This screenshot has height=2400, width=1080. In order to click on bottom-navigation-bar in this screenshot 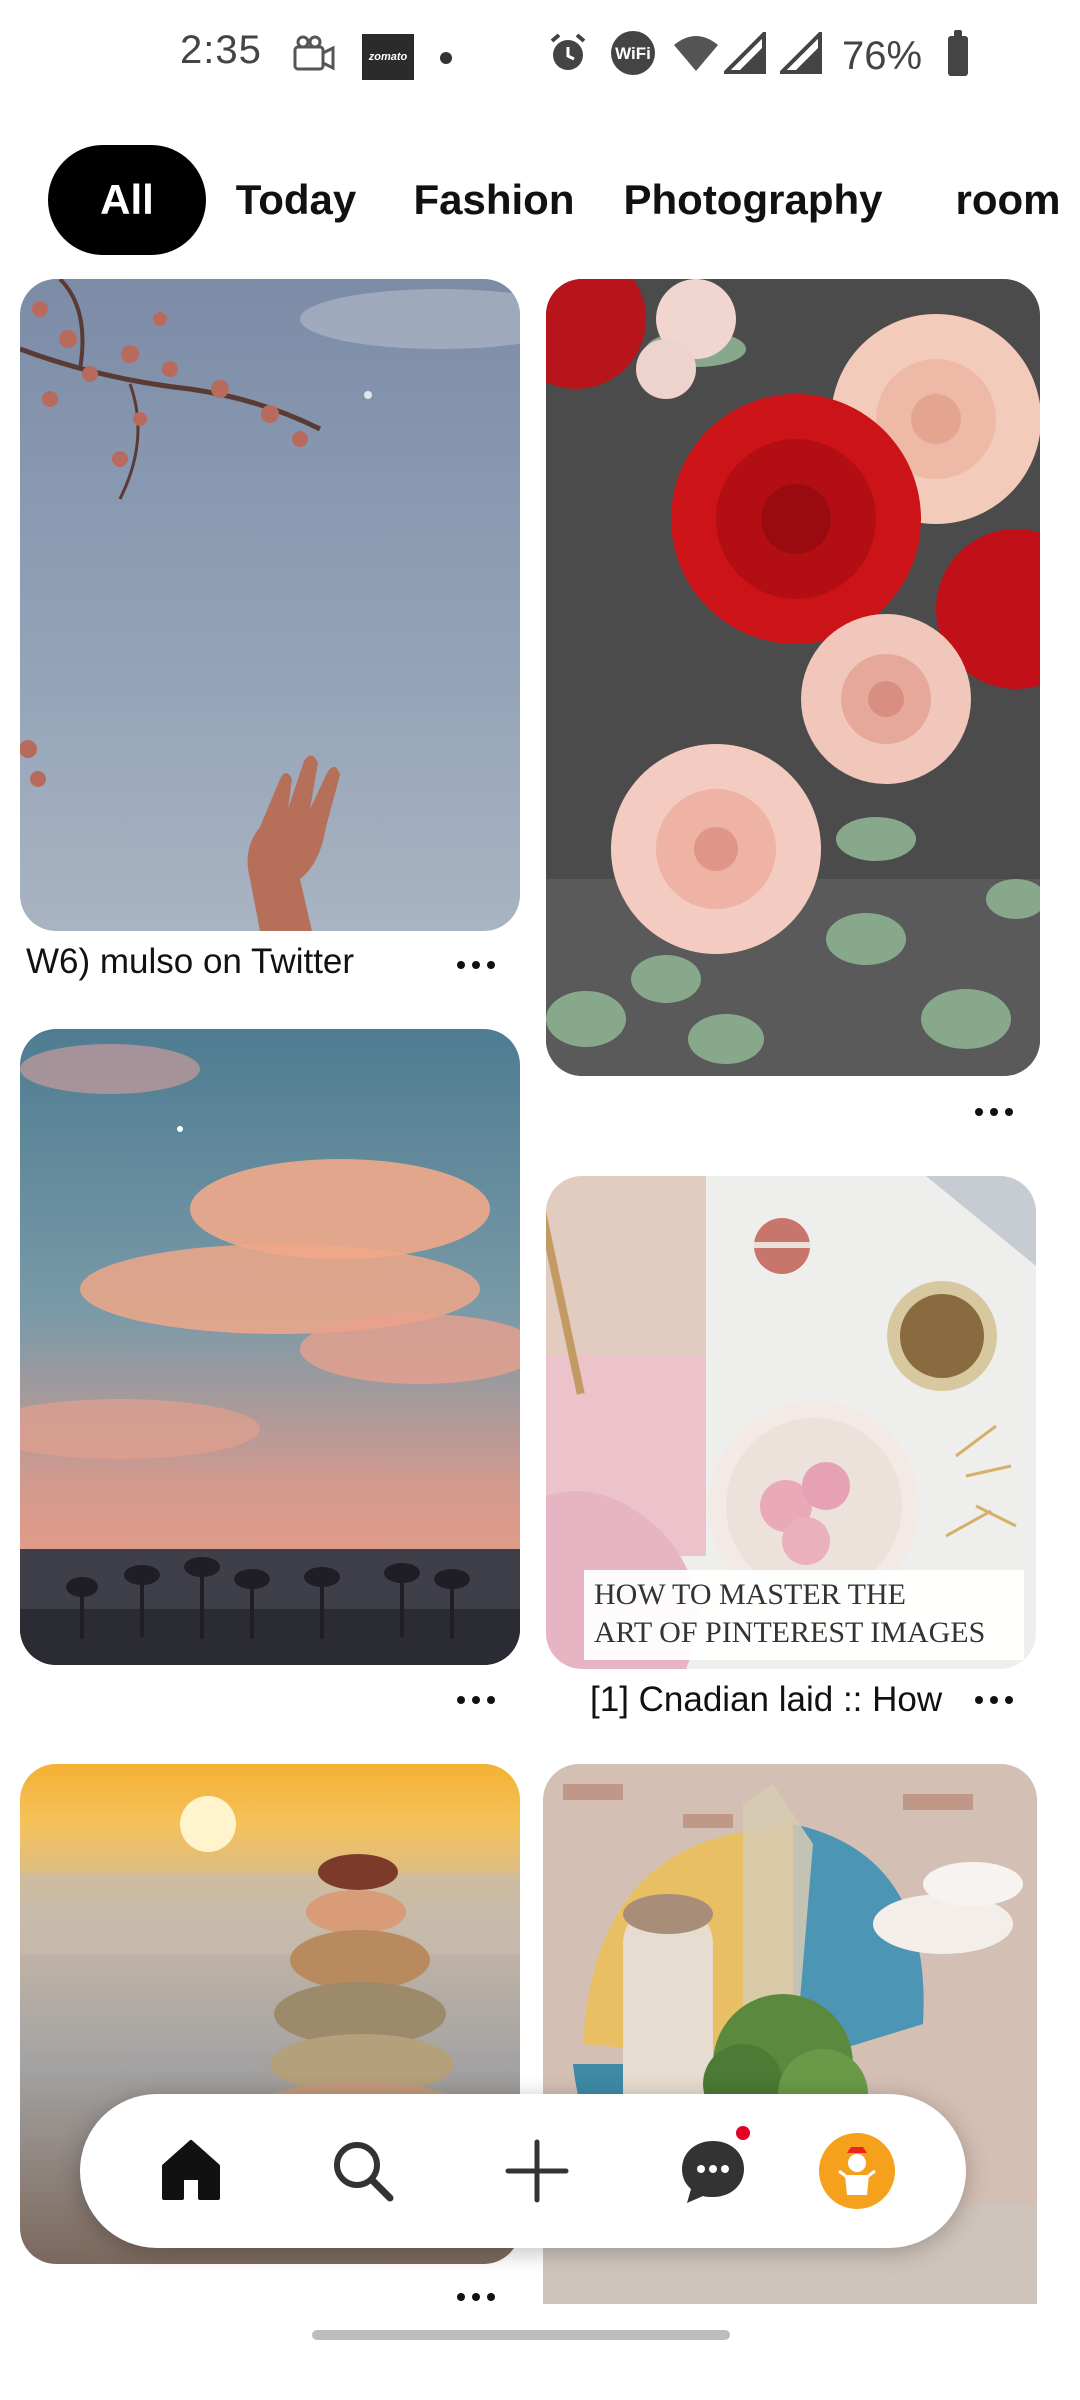, I will do `click(523, 2171)`.